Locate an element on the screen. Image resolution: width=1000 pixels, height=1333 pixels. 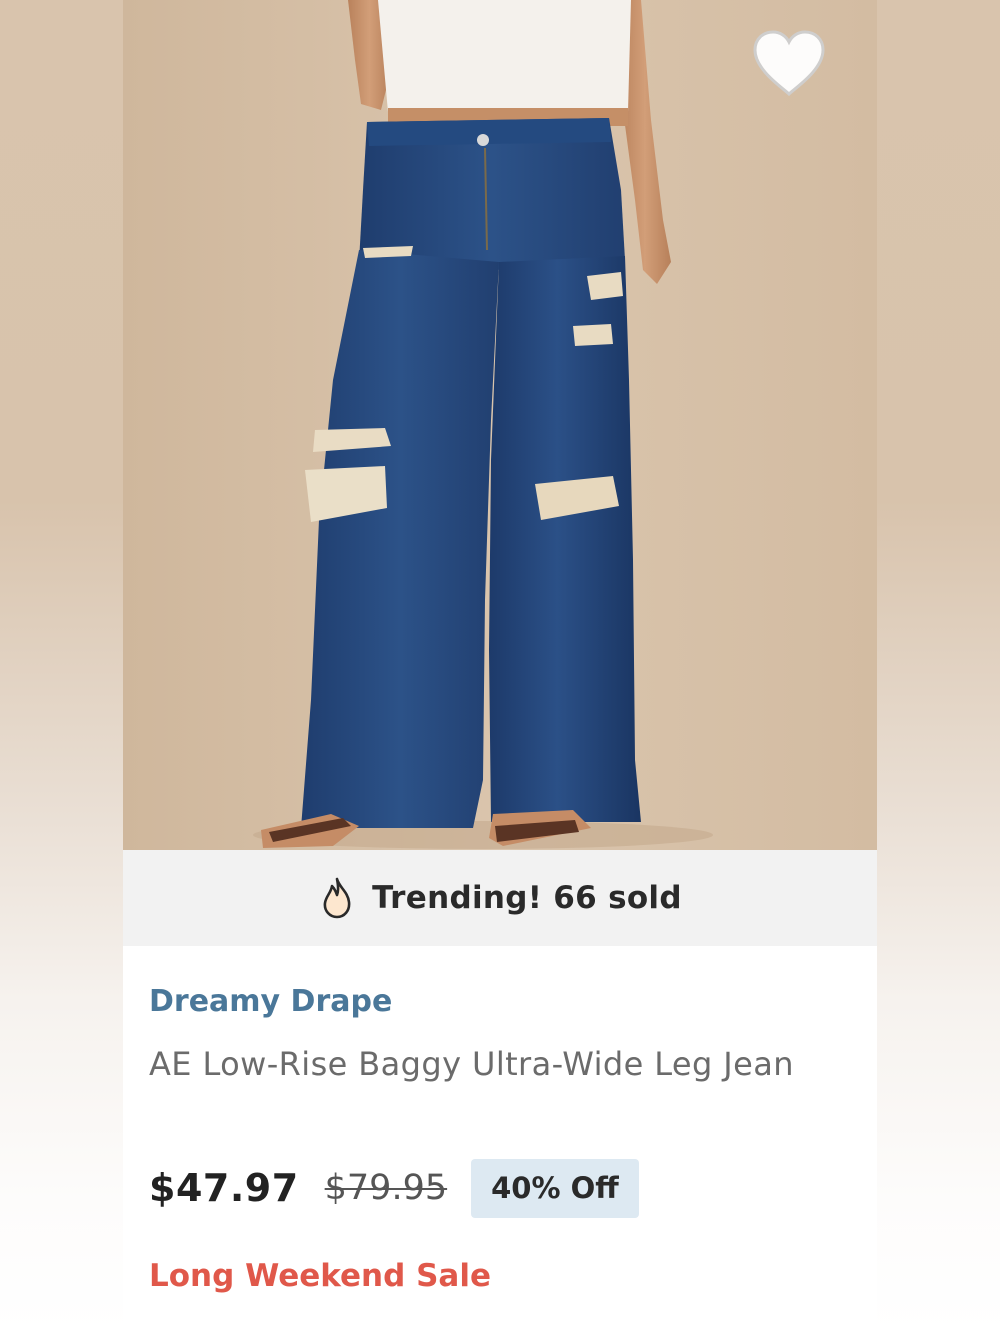
heart-outline-icon is located at coordinates (789, 63).